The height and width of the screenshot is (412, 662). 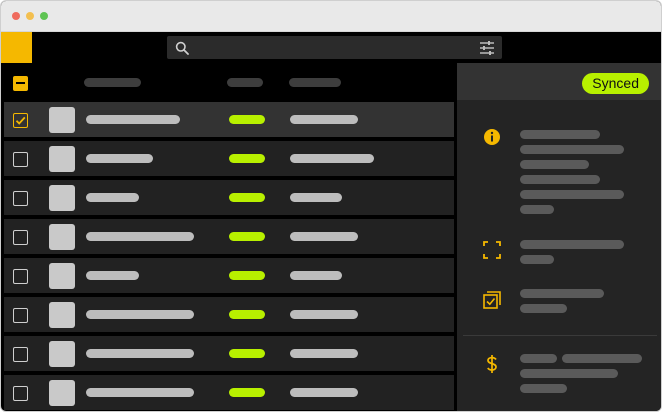 I want to click on app-logo, so click(x=16, y=47).